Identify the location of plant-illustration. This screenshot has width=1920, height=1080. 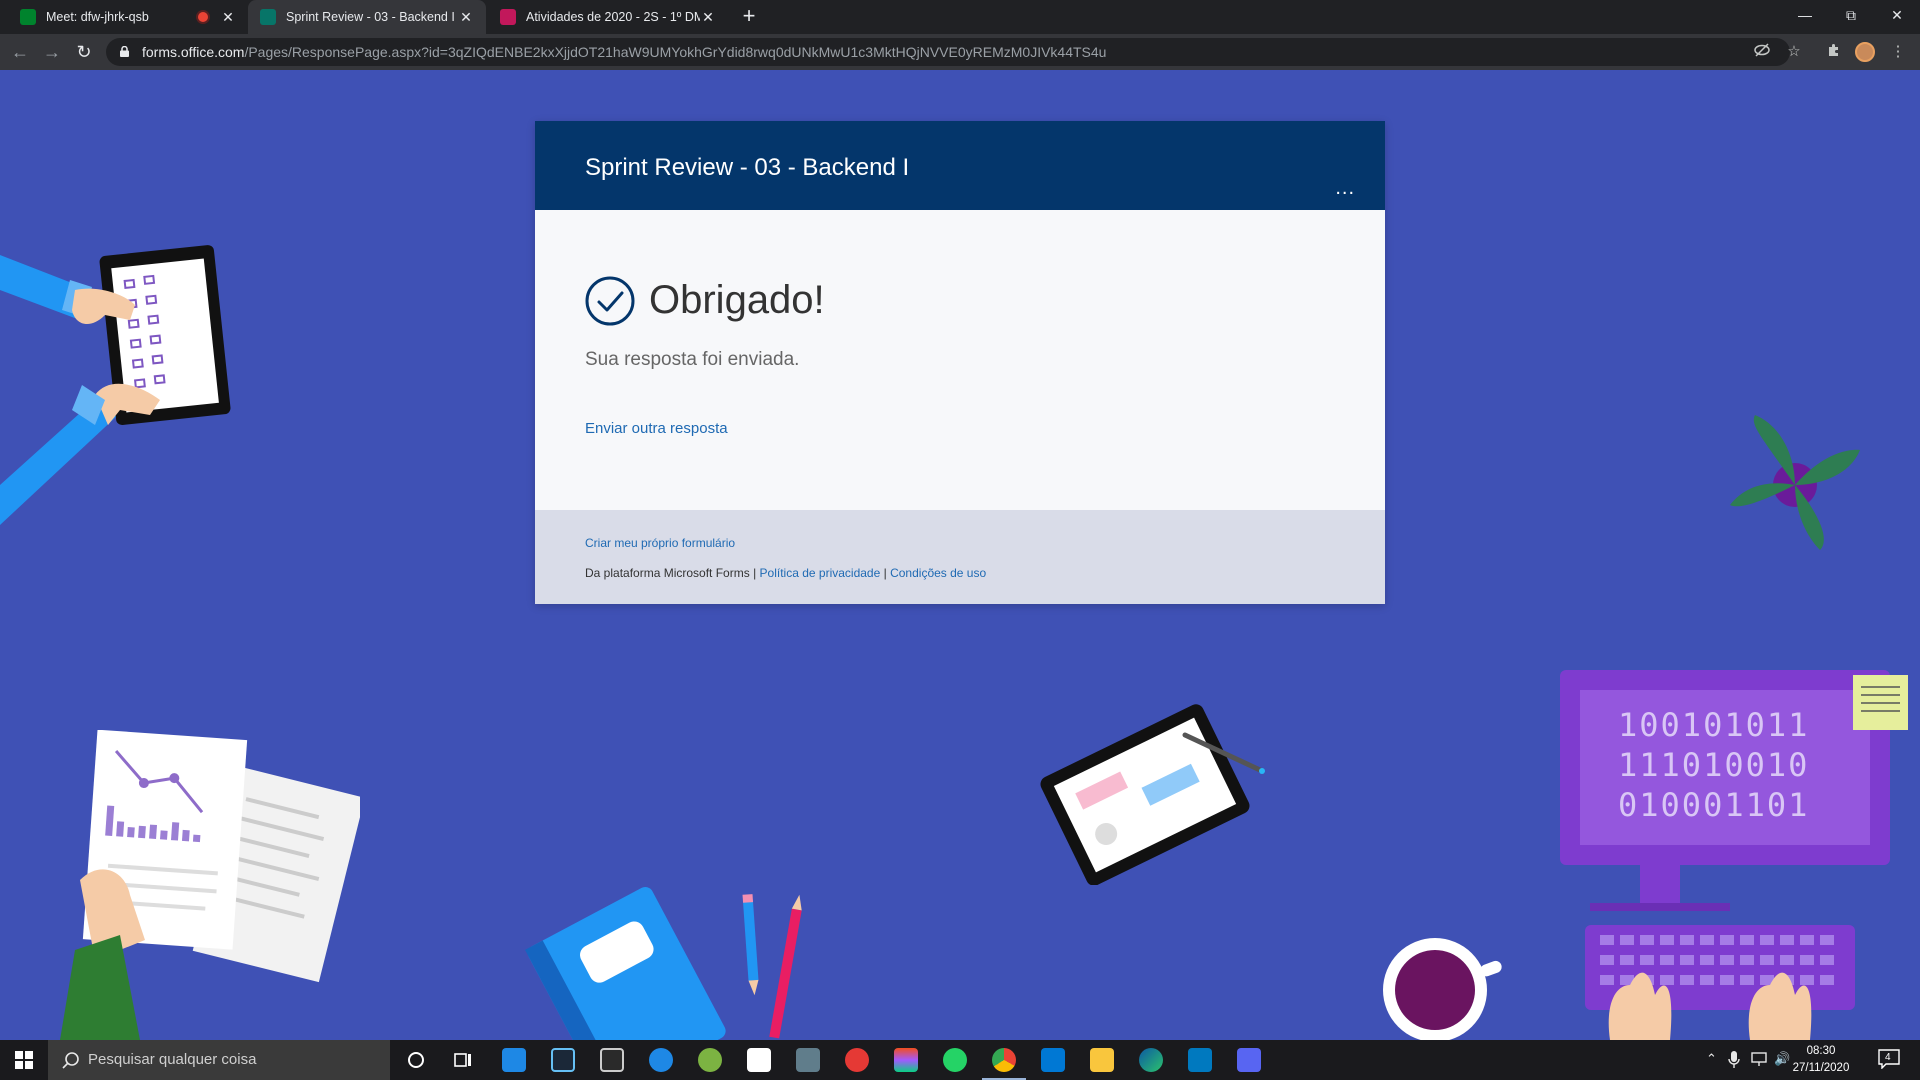
(1795, 482).